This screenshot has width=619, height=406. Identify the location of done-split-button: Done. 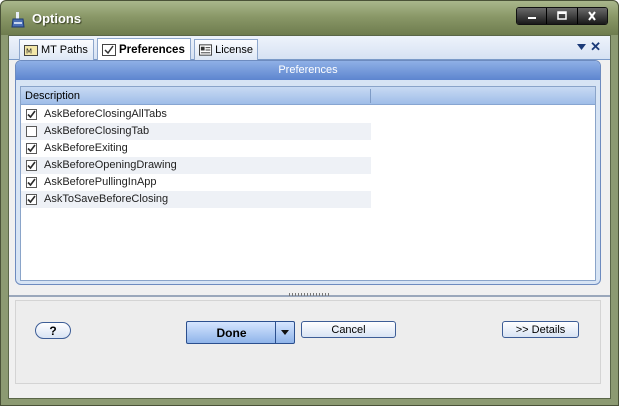
(240, 332).